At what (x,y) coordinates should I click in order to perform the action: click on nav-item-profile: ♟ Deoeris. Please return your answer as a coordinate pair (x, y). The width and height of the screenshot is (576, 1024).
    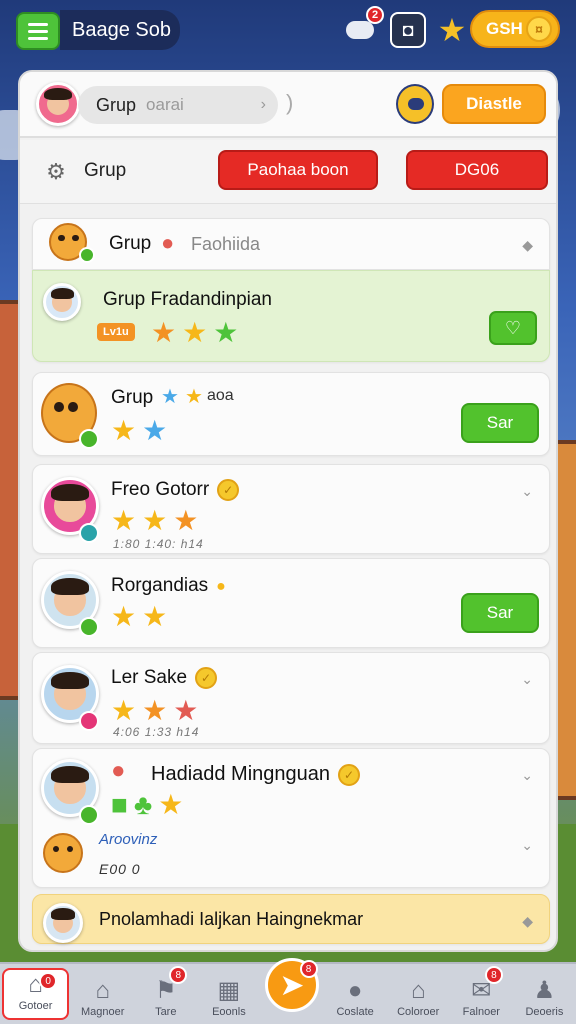
    Looking at the image, I should click on (544, 994).